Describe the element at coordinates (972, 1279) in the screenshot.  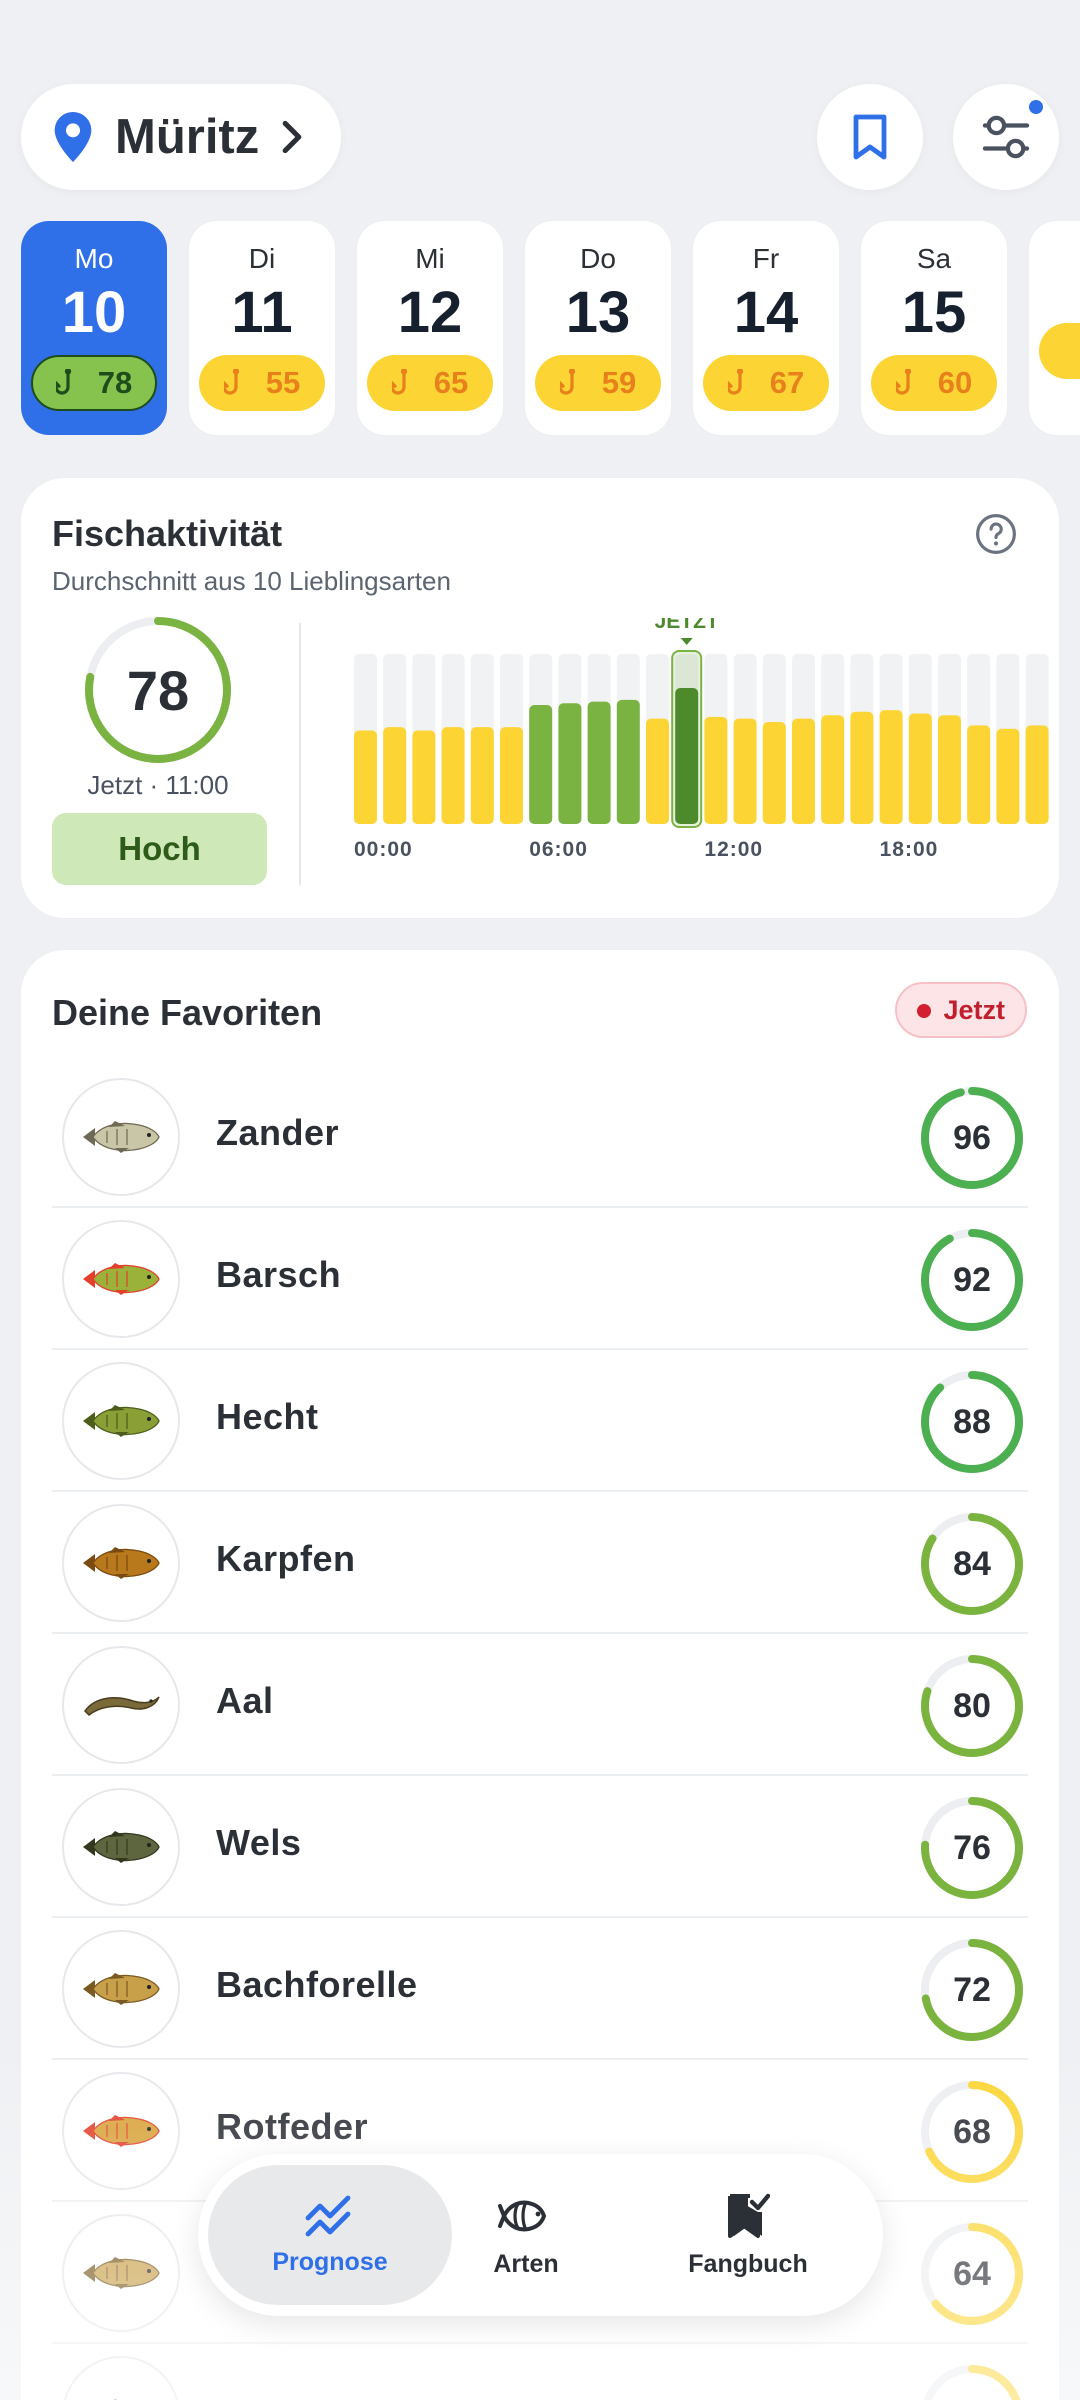
I see `fish-score: 92` at that location.